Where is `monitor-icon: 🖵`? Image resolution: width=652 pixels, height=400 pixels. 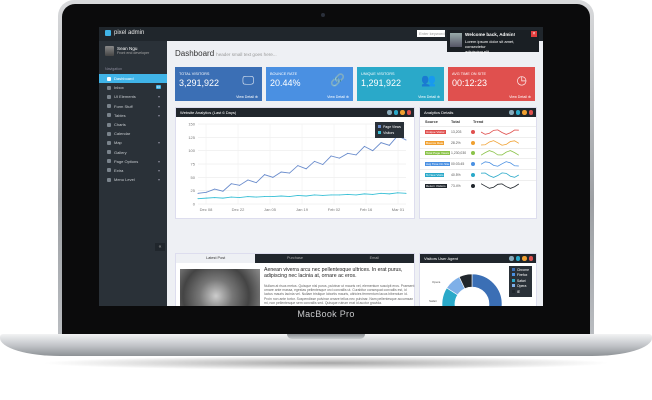 monitor-icon: 🖵 is located at coordinates (248, 80).